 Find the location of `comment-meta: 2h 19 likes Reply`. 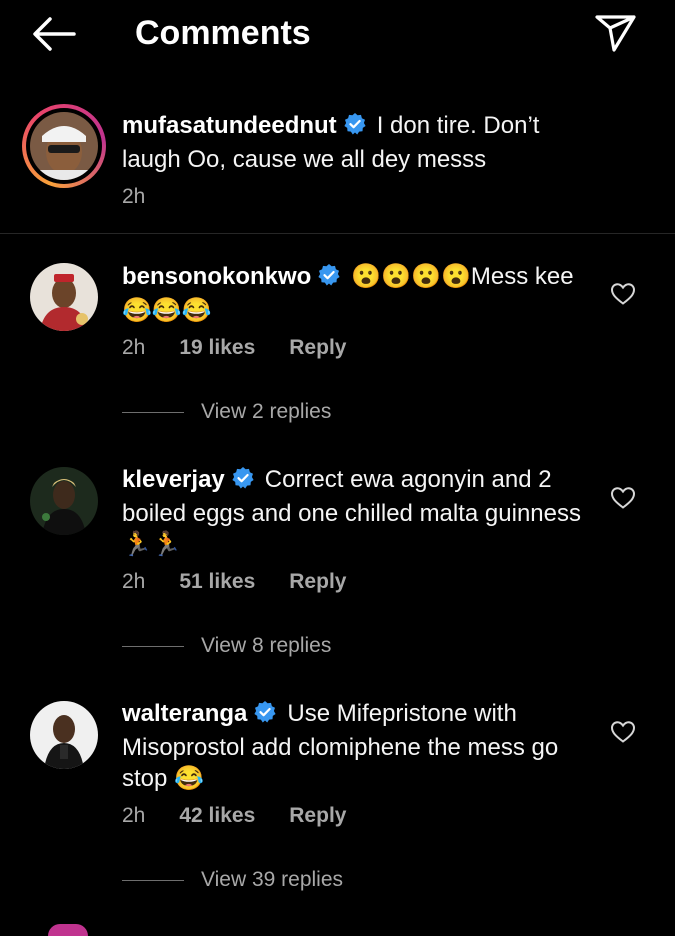

comment-meta: 2h 19 likes Reply is located at coordinates (251, 348).